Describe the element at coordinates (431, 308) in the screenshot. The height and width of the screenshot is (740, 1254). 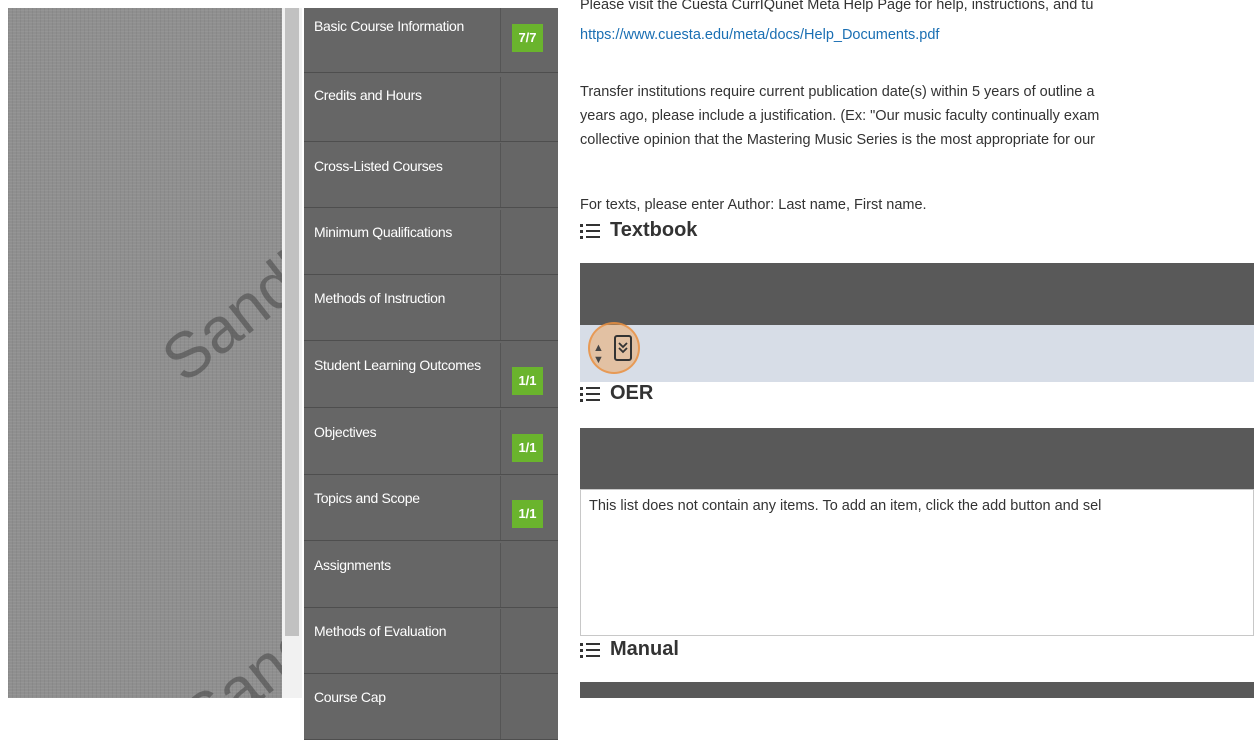
I see `nav-item-methods-of-instruction: Methods of Instruction` at that location.